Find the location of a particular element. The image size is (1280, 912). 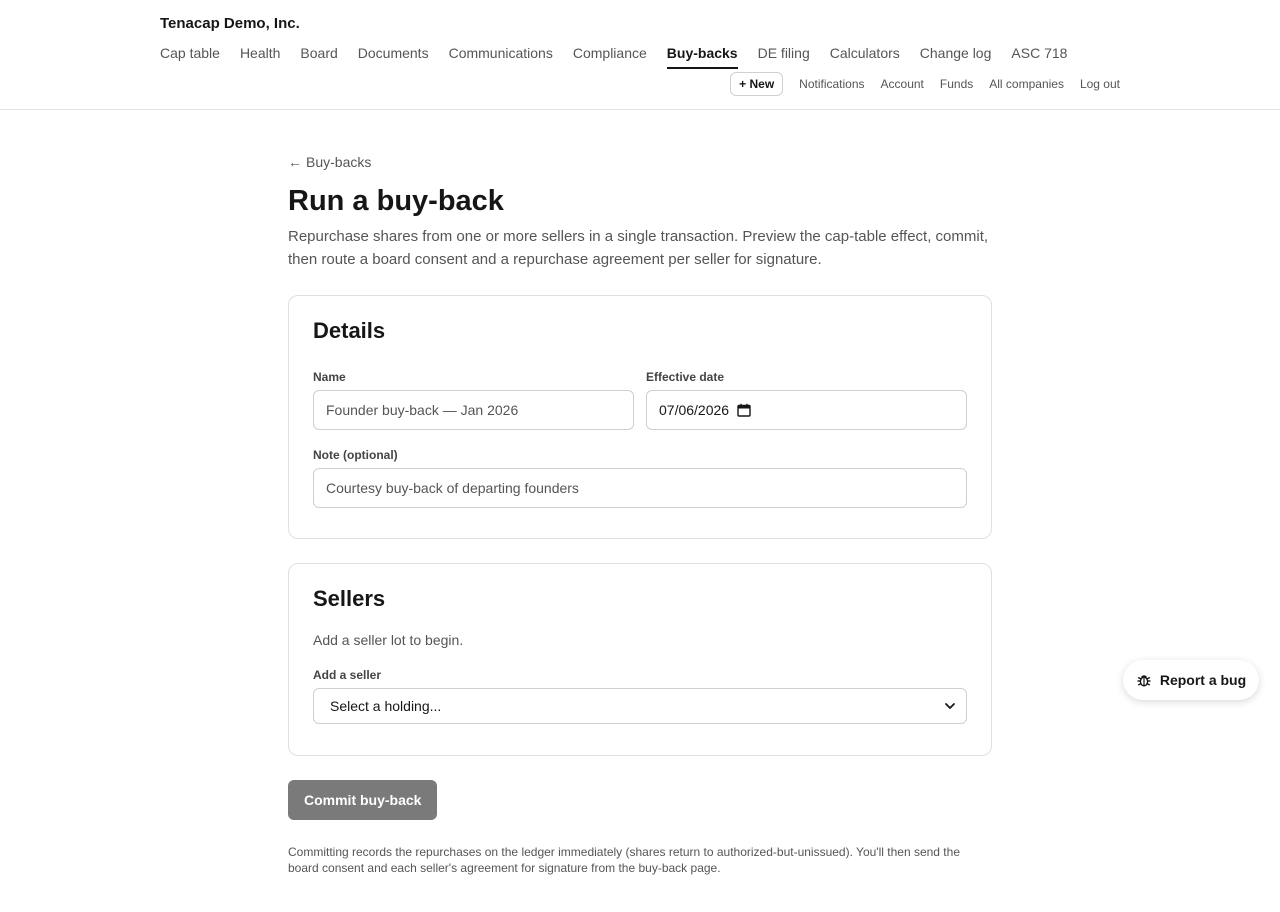

back-link-label: Buy-backs is located at coordinates (339, 162).